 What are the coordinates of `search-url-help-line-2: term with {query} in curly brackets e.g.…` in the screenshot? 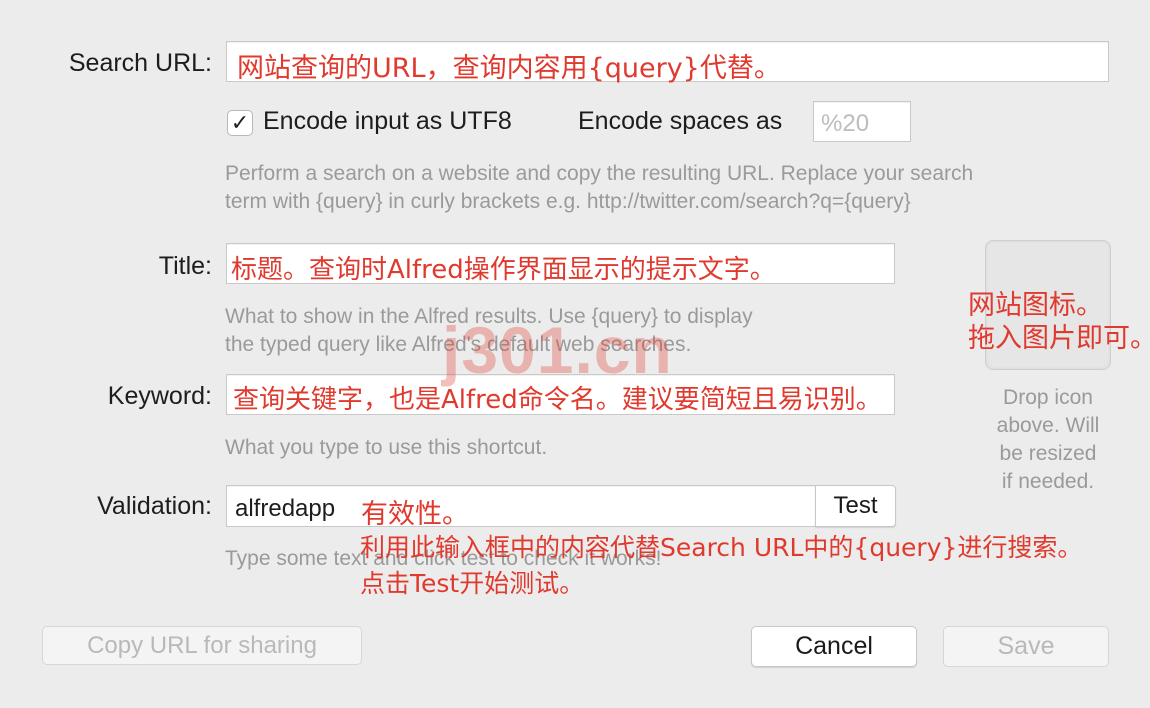 It's located at (568, 201).